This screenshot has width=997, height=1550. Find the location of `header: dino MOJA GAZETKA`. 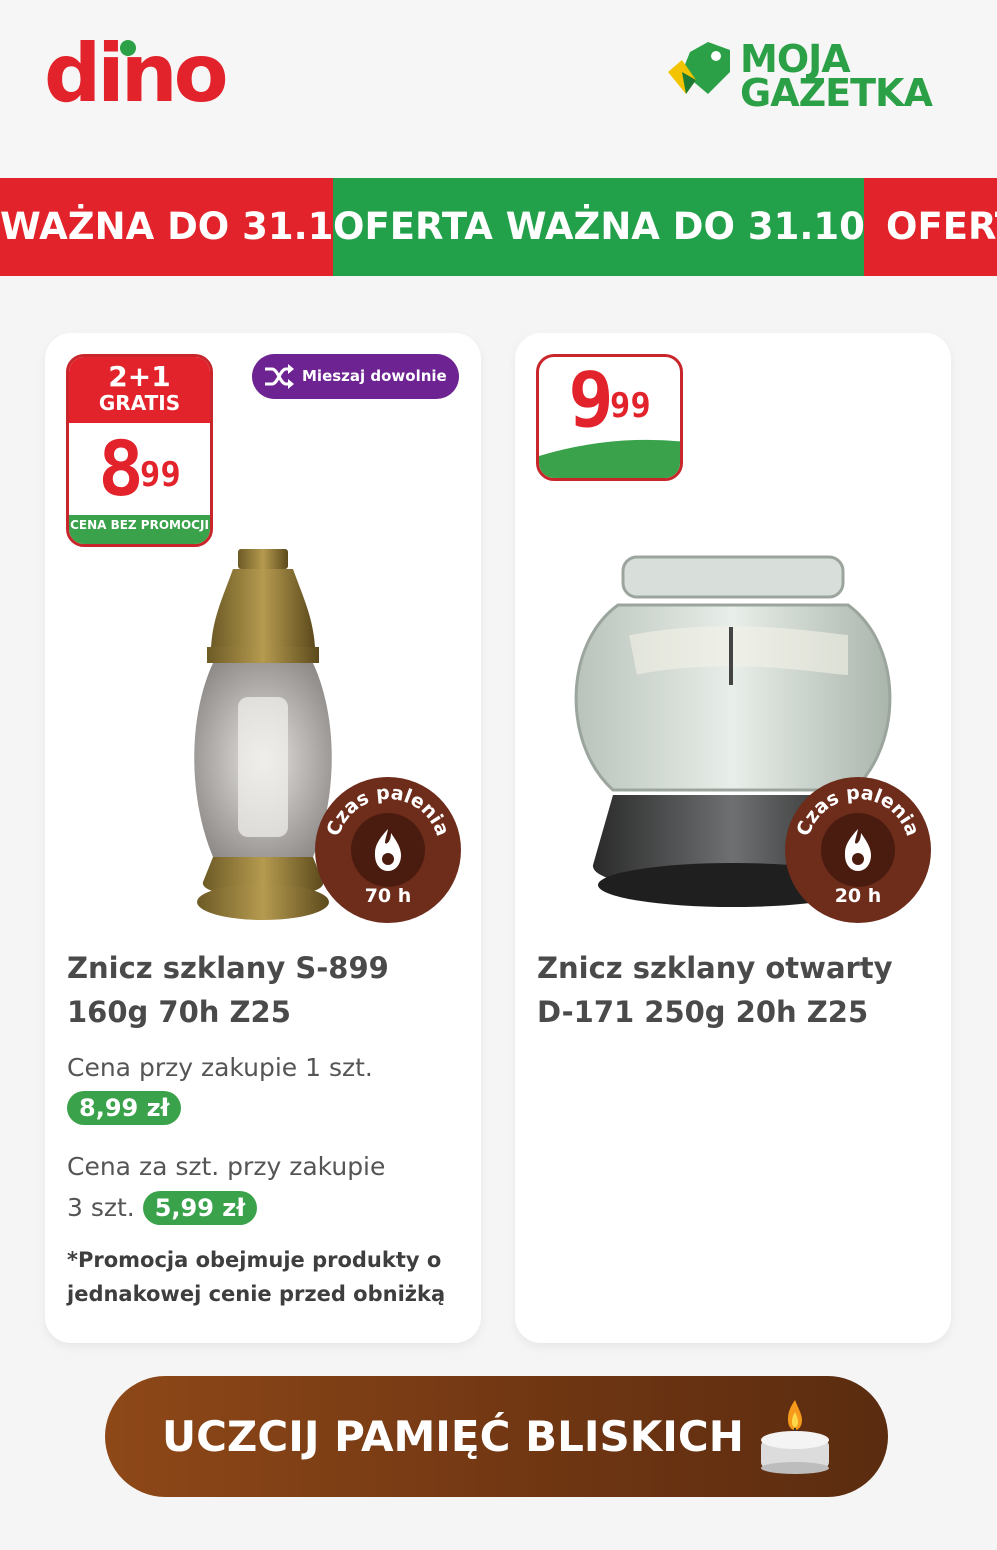

header: dino MOJA GAZETKA is located at coordinates (498, 89).